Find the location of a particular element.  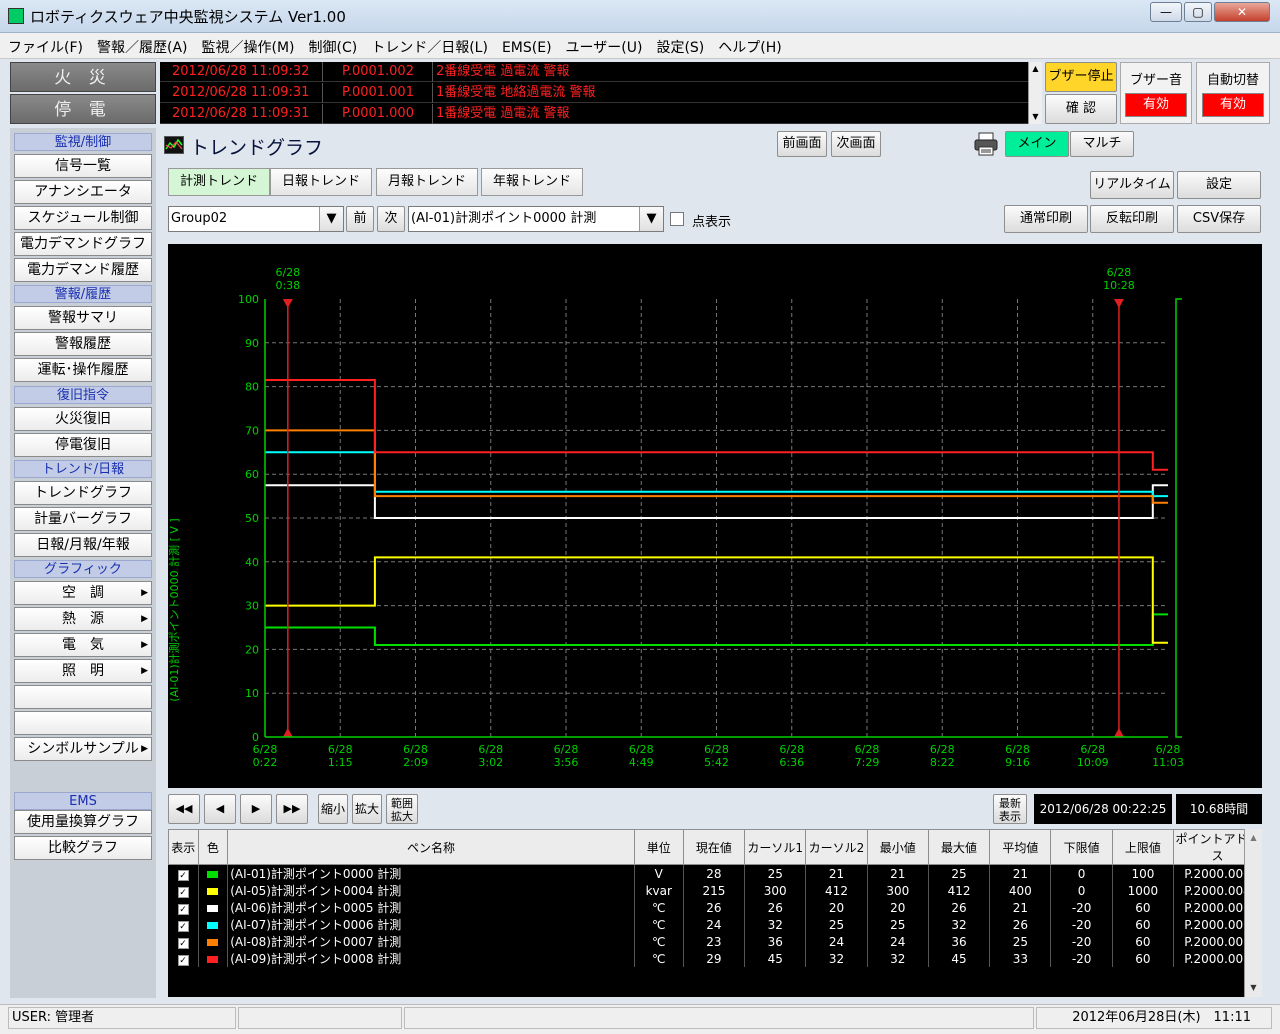

realtime-button: リアルタイム is located at coordinates (1132, 185).